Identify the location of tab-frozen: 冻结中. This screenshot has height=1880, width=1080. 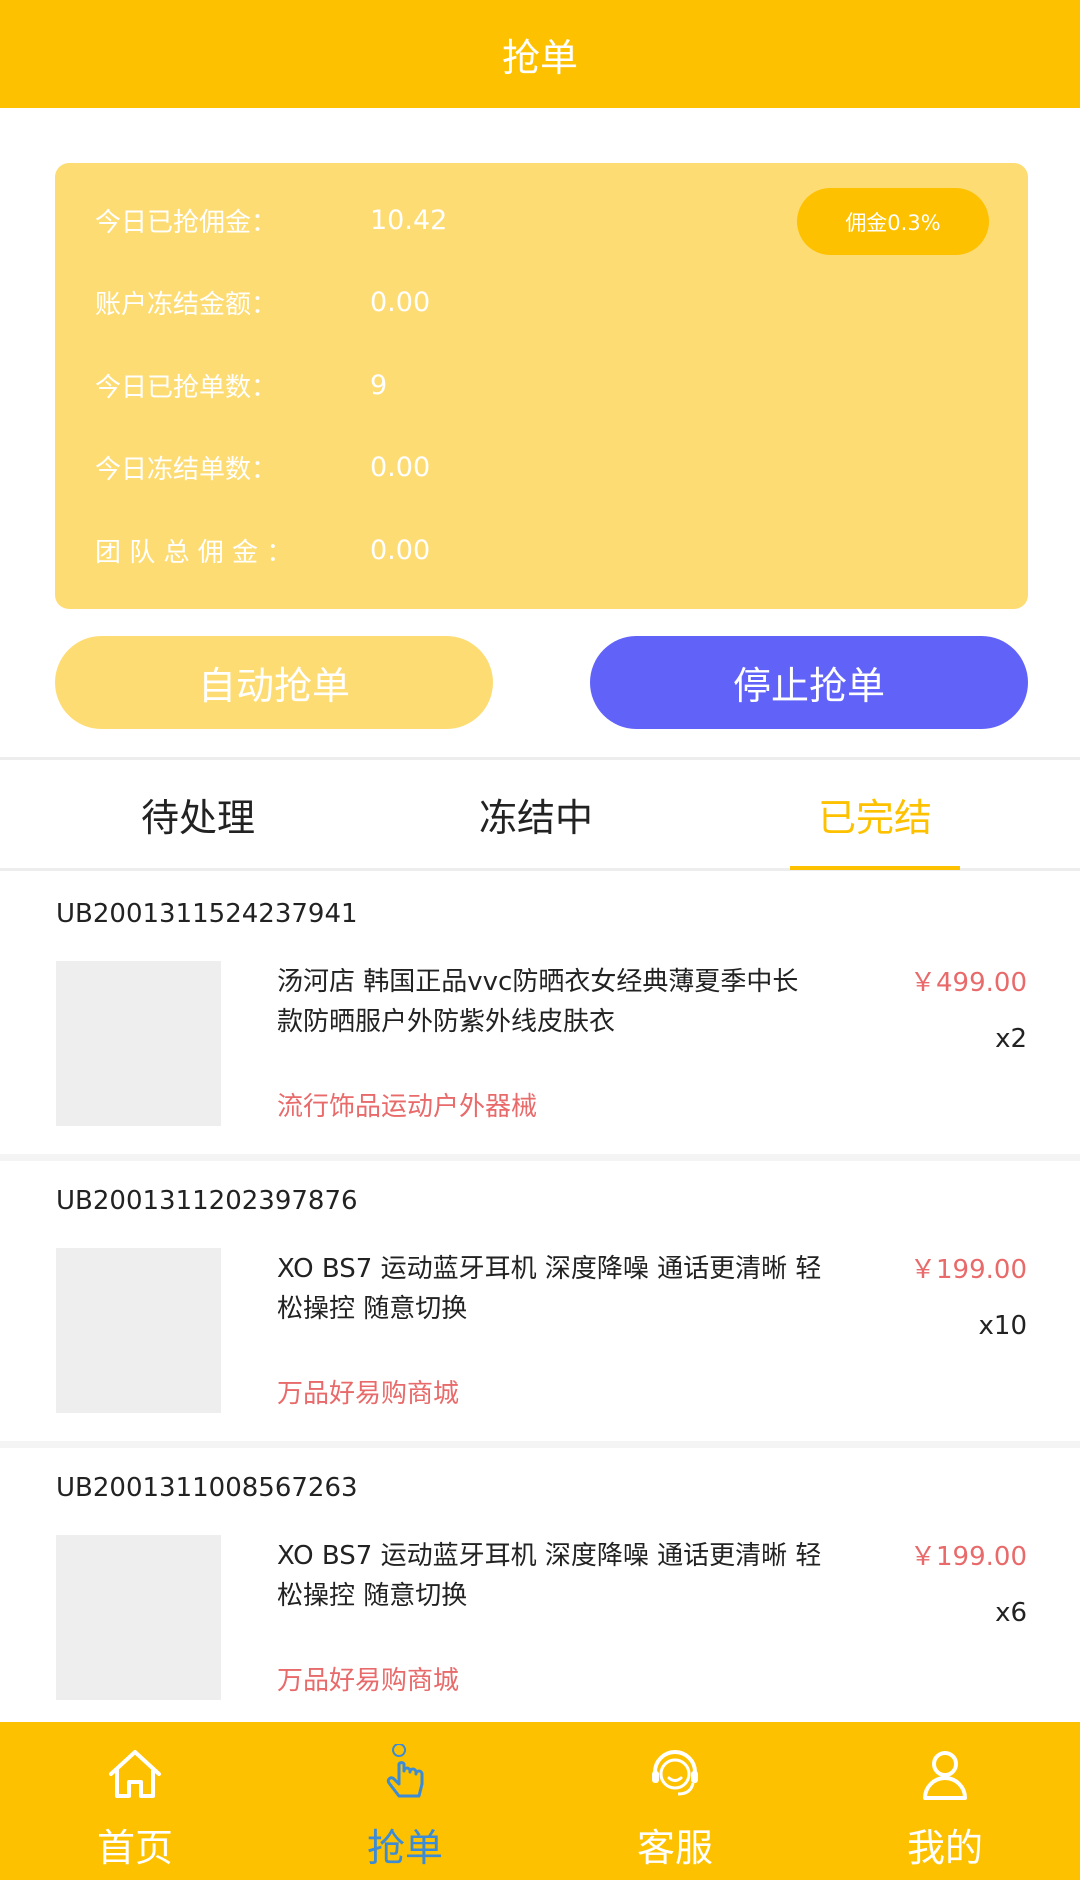
(536, 814).